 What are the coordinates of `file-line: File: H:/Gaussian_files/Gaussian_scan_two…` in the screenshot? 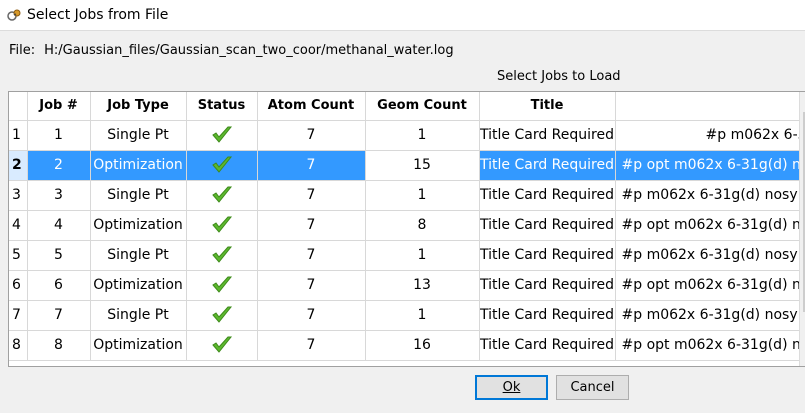 It's located at (231, 50).